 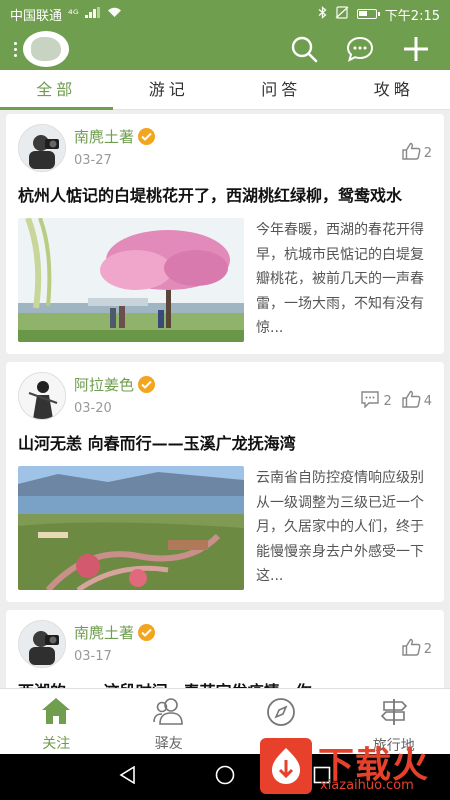 I want to click on home-button-icon, so click(x=225, y=777).